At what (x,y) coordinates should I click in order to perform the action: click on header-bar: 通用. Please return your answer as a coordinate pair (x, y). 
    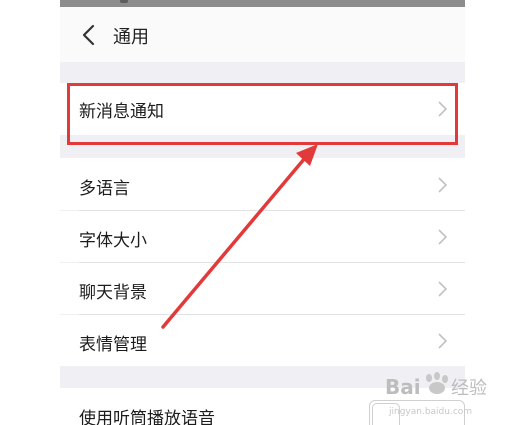
    Looking at the image, I should click on (262, 34).